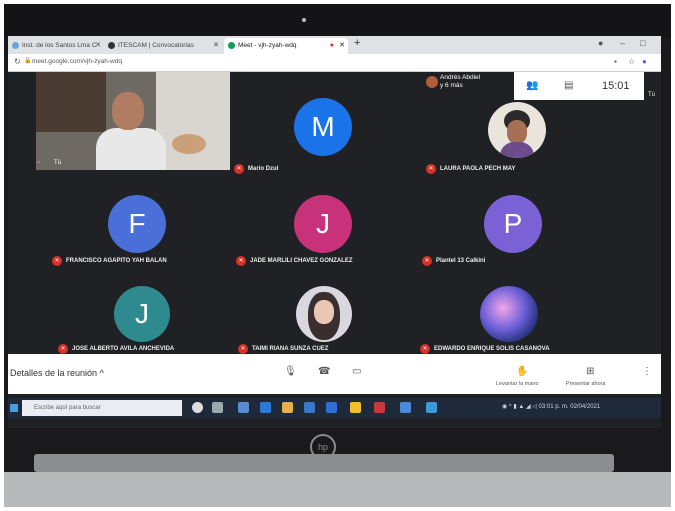 This screenshot has width=675, height=511. Describe the element at coordinates (193, 121) in the screenshot. I see `background-wall` at that location.